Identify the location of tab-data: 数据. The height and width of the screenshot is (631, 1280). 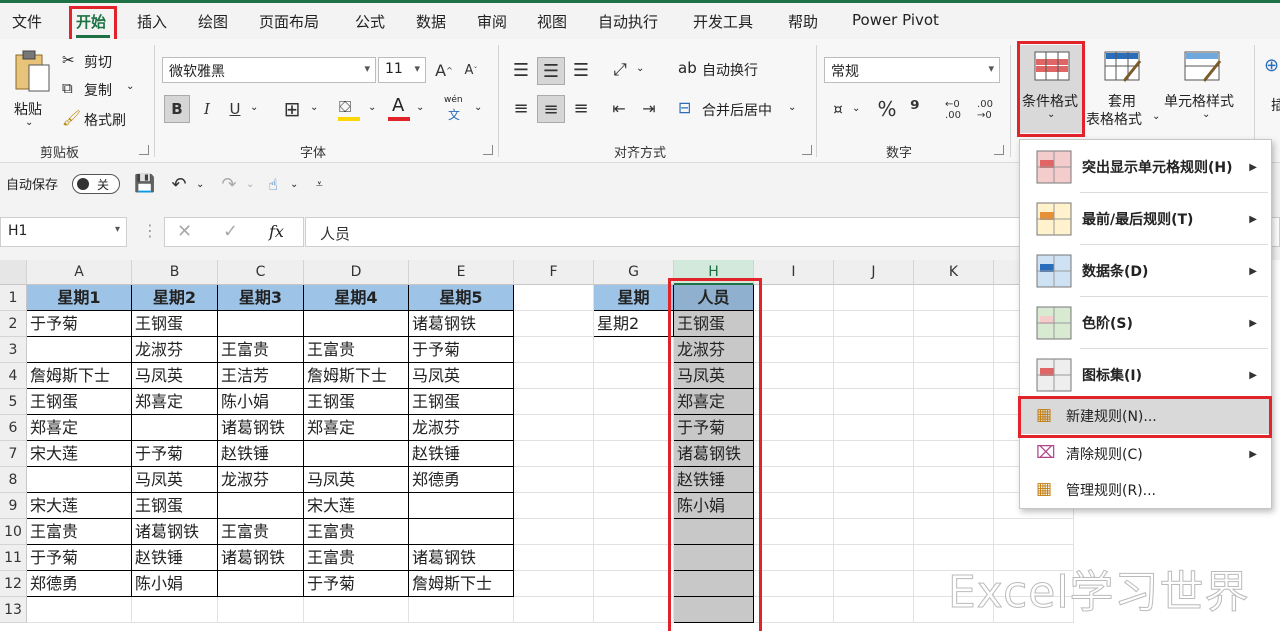
(431, 21).